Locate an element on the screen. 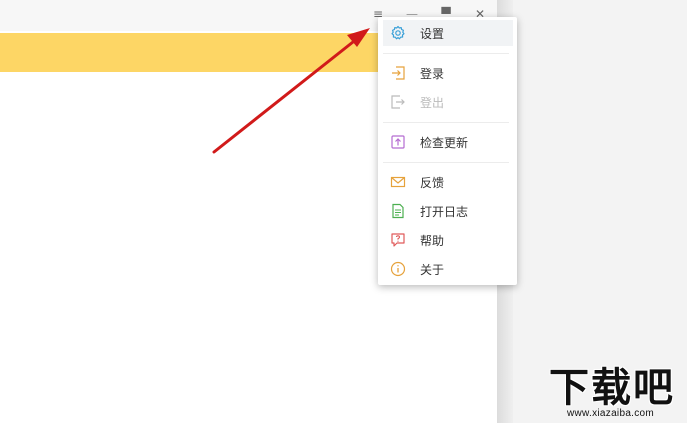 This screenshot has height=423, width=687. annotation-arrow is located at coordinates (291, 91).